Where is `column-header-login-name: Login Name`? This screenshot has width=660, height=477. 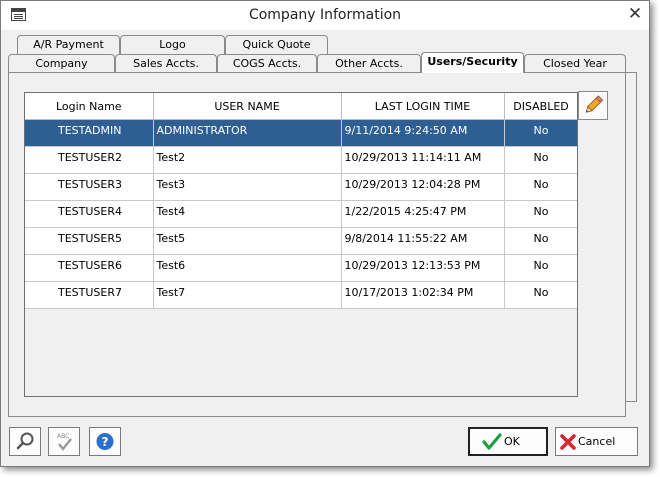 column-header-login-name: Login Name is located at coordinates (89, 106).